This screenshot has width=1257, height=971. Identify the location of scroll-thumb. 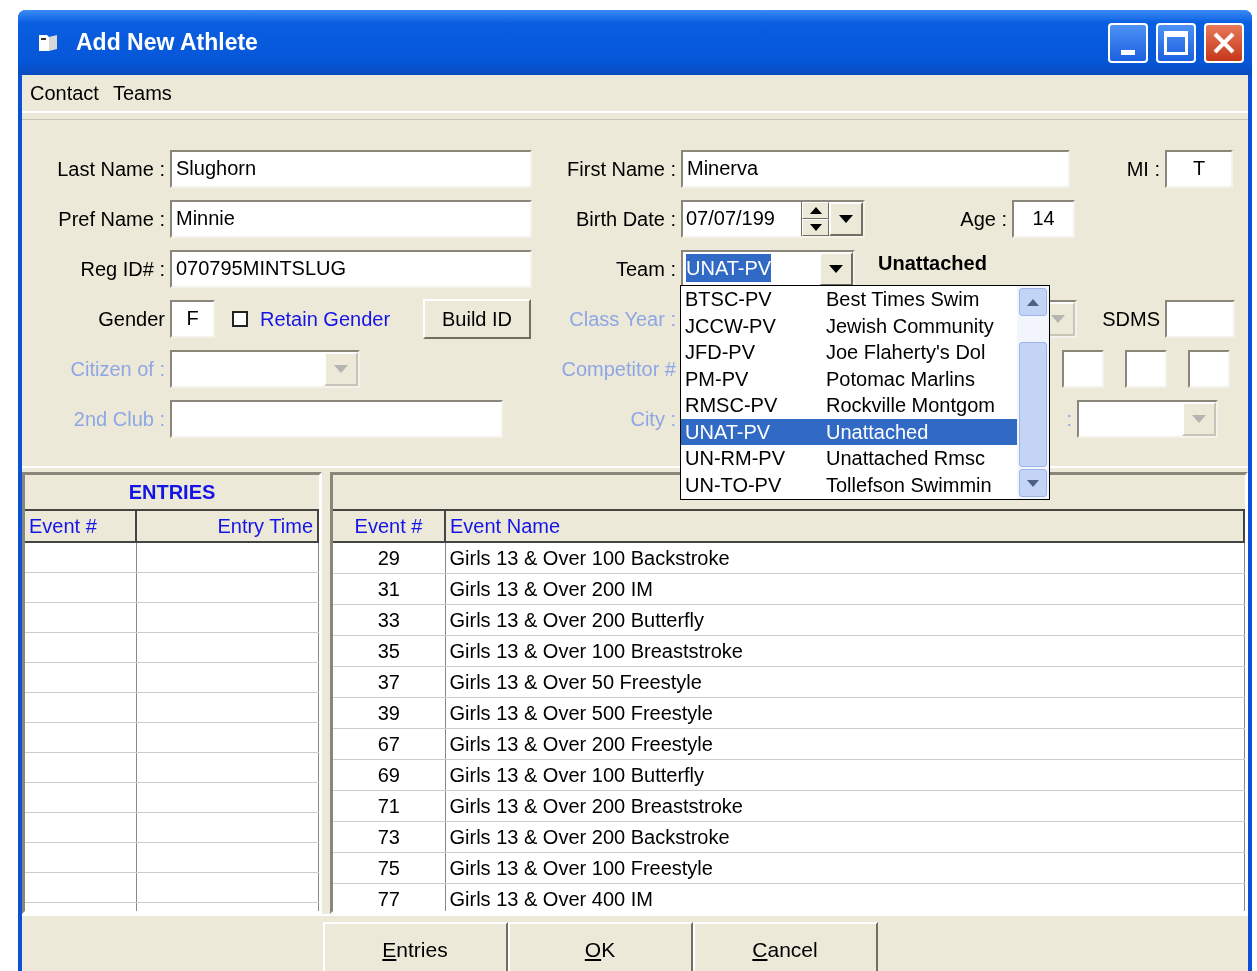
(1033, 404).